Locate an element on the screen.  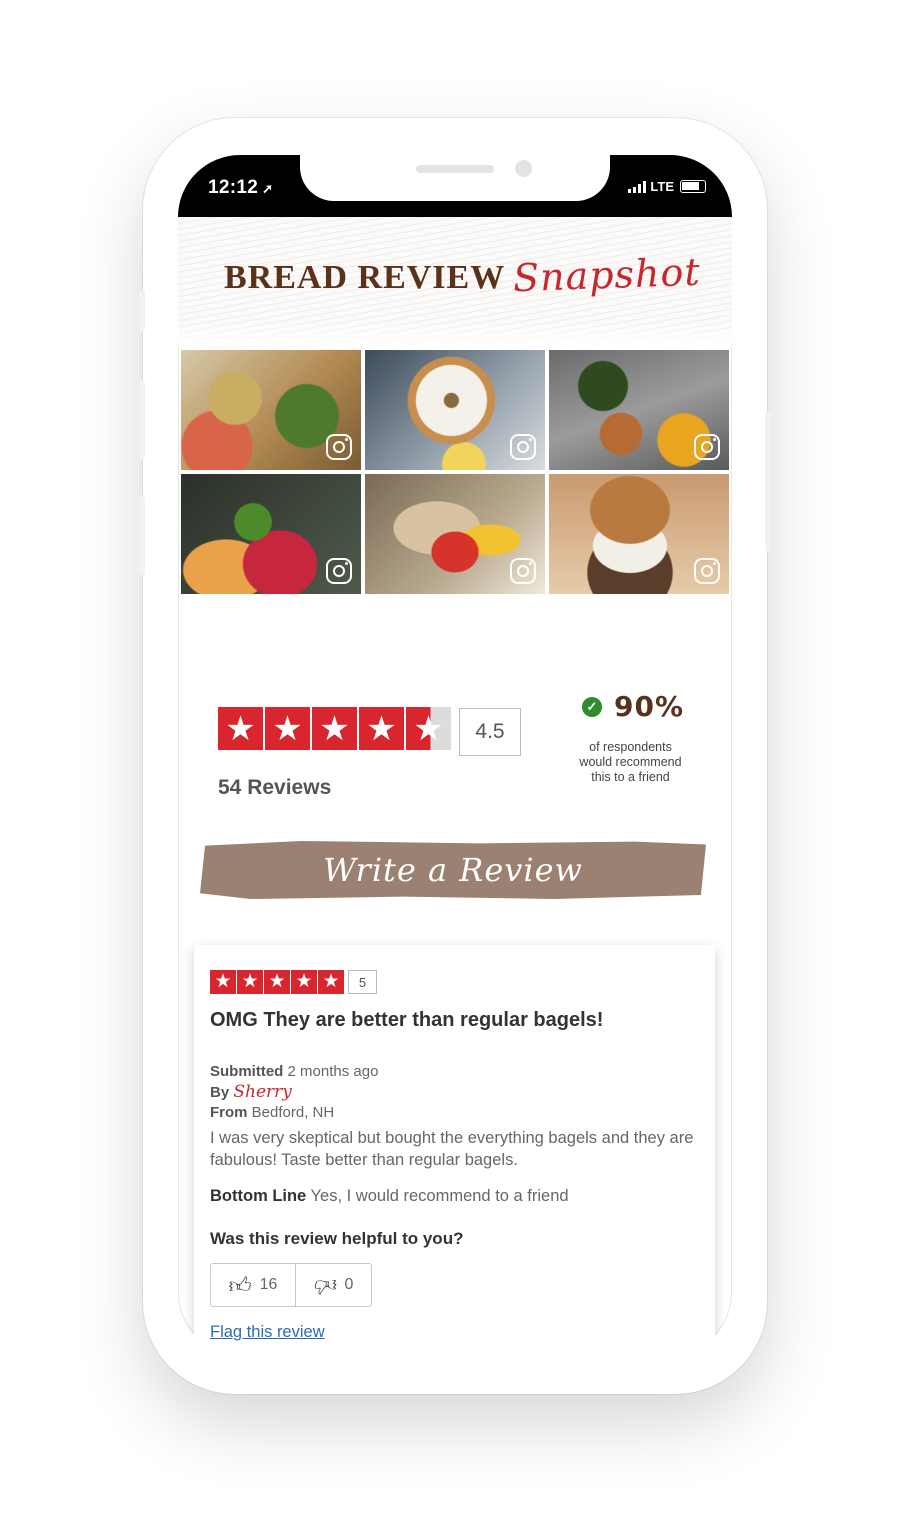
status-bar: 12:12 ➚ LTE is located at coordinates (455, 186).